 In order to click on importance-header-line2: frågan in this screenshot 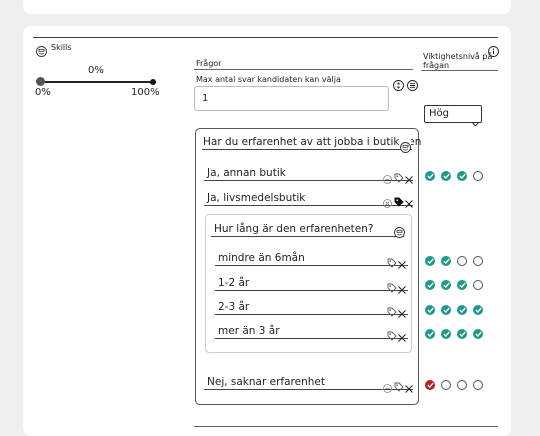, I will do `click(436, 65)`.